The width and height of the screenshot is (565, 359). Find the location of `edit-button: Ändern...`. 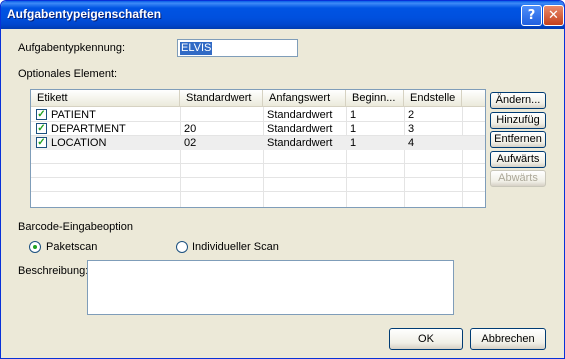

edit-button: Ändern... is located at coordinates (518, 100).